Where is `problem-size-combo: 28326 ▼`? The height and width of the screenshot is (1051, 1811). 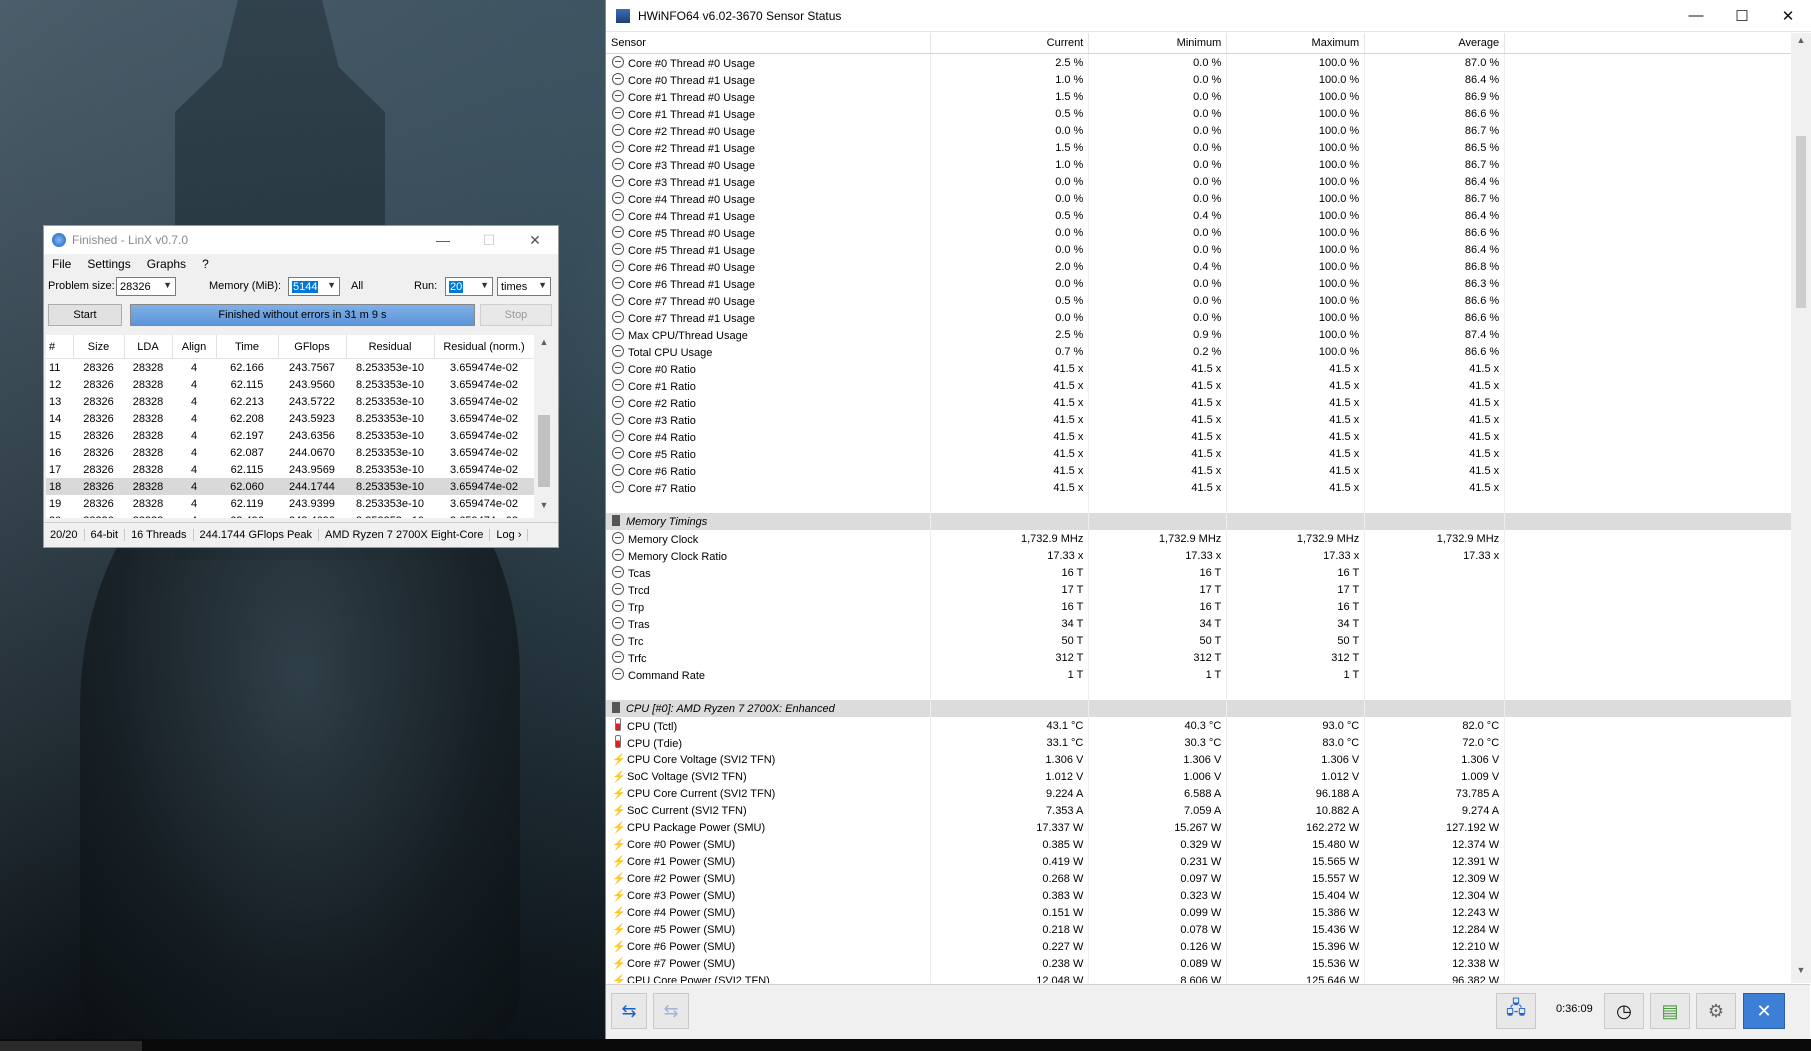 problem-size-combo: 28326 ▼ is located at coordinates (146, 286).